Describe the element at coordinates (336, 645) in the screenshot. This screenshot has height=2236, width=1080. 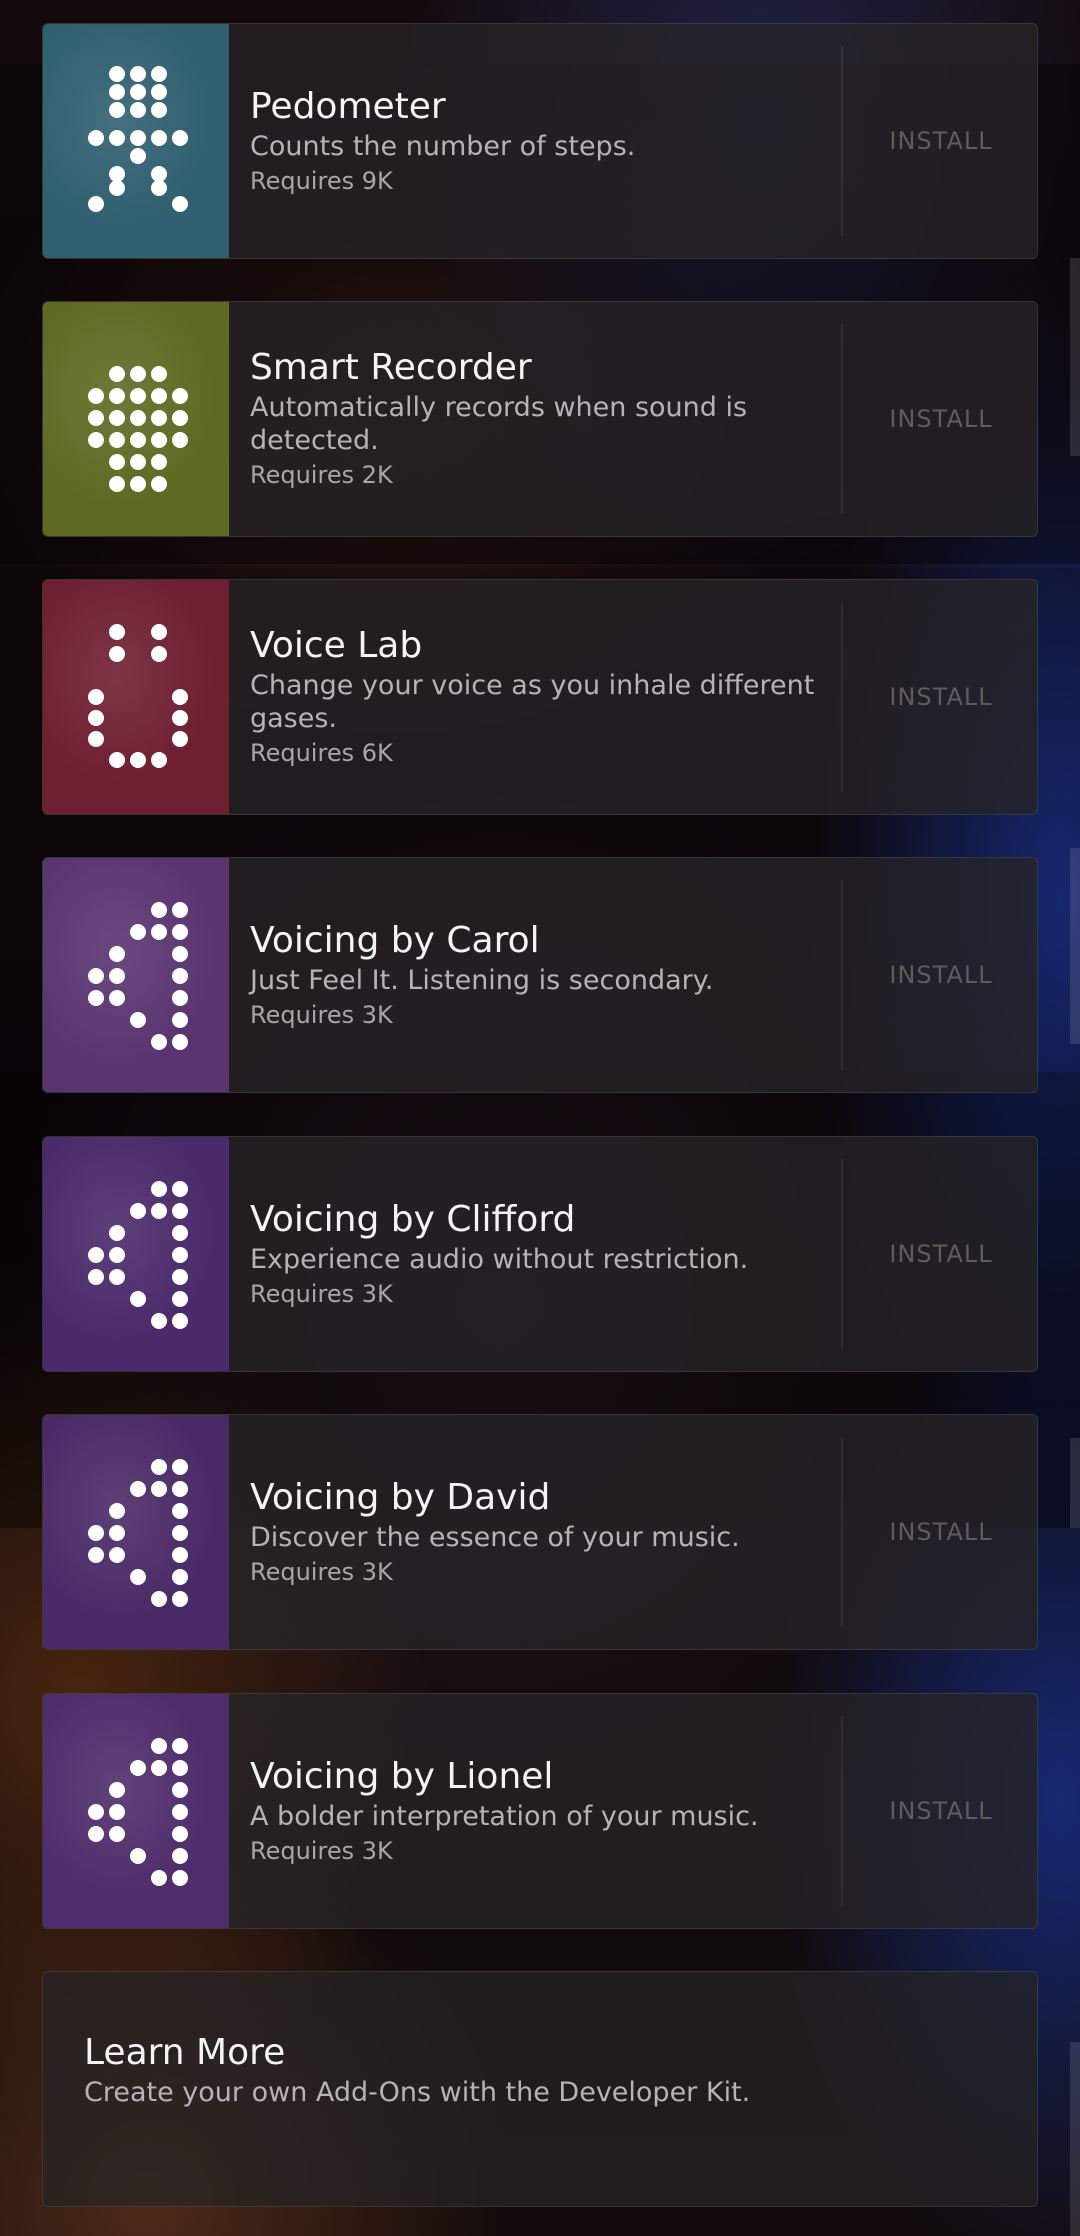
I see `addon-title: Voice Lab` at that location.